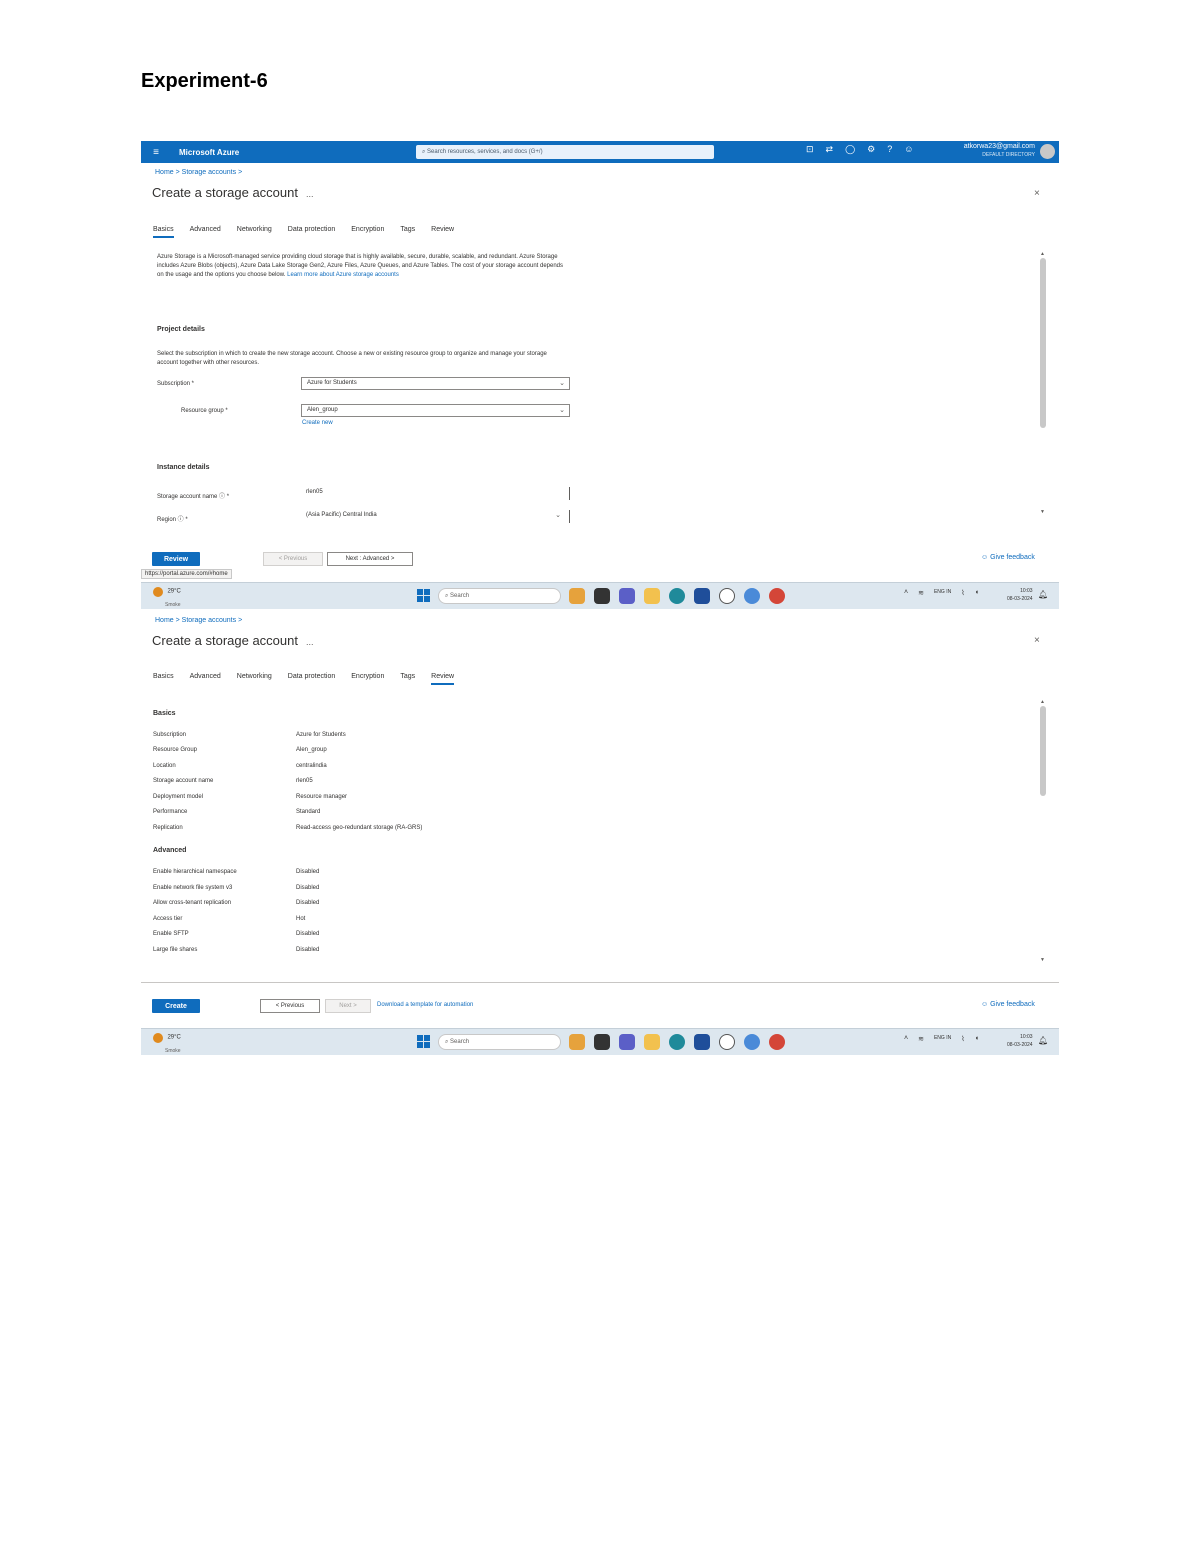  Describe the element at coordinates (810, 149) in the screenshot. I see `cloud-shell-icon: ⊡` at that location.